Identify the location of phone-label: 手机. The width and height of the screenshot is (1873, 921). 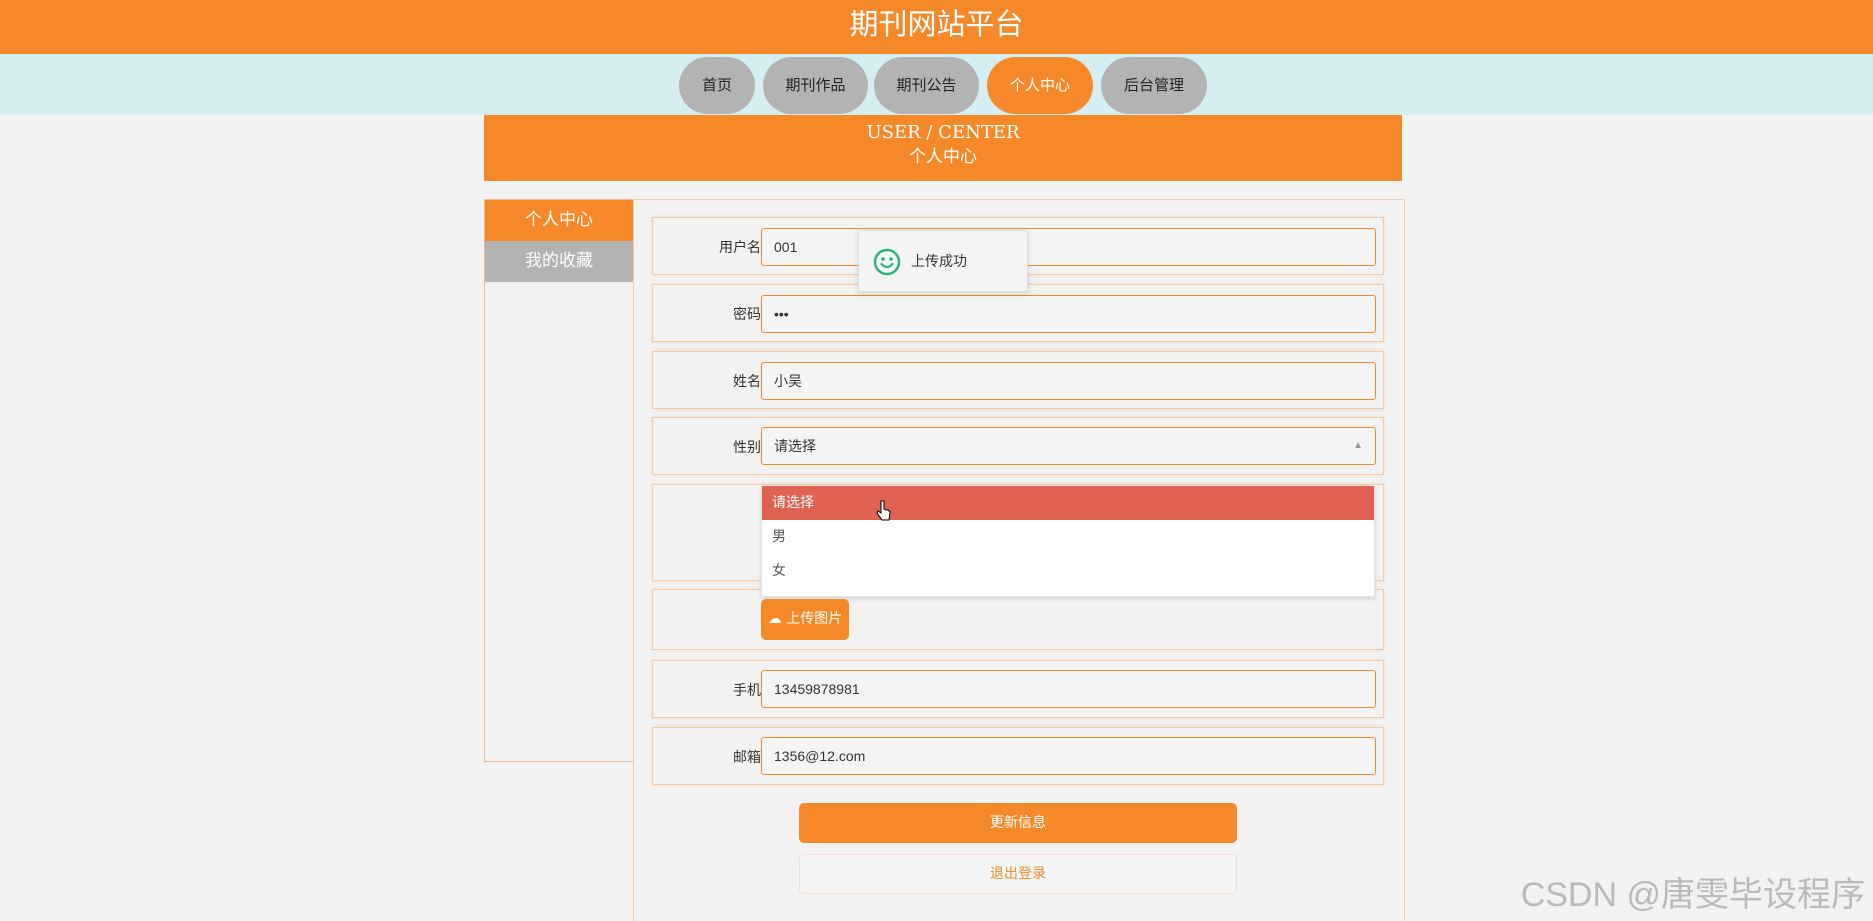
(747, 691).